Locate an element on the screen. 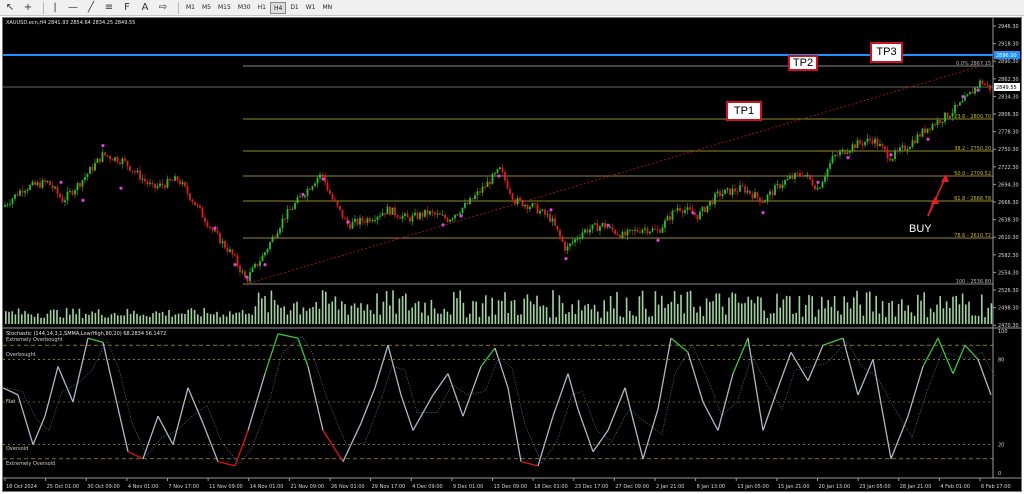 The width and height of the screenshot is (1024, 494). time-tick-label: 21 Nov 09:00 is located at coordinates (307, 487).